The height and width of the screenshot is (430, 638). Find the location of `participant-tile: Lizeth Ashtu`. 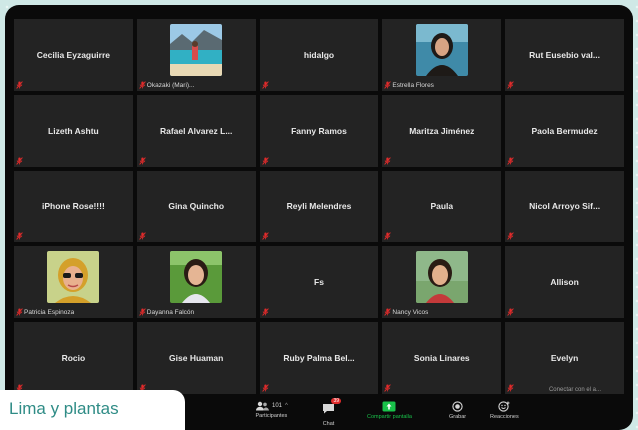

participant-tile: Lizeth Ashtu is located at coordinates (73, 130).